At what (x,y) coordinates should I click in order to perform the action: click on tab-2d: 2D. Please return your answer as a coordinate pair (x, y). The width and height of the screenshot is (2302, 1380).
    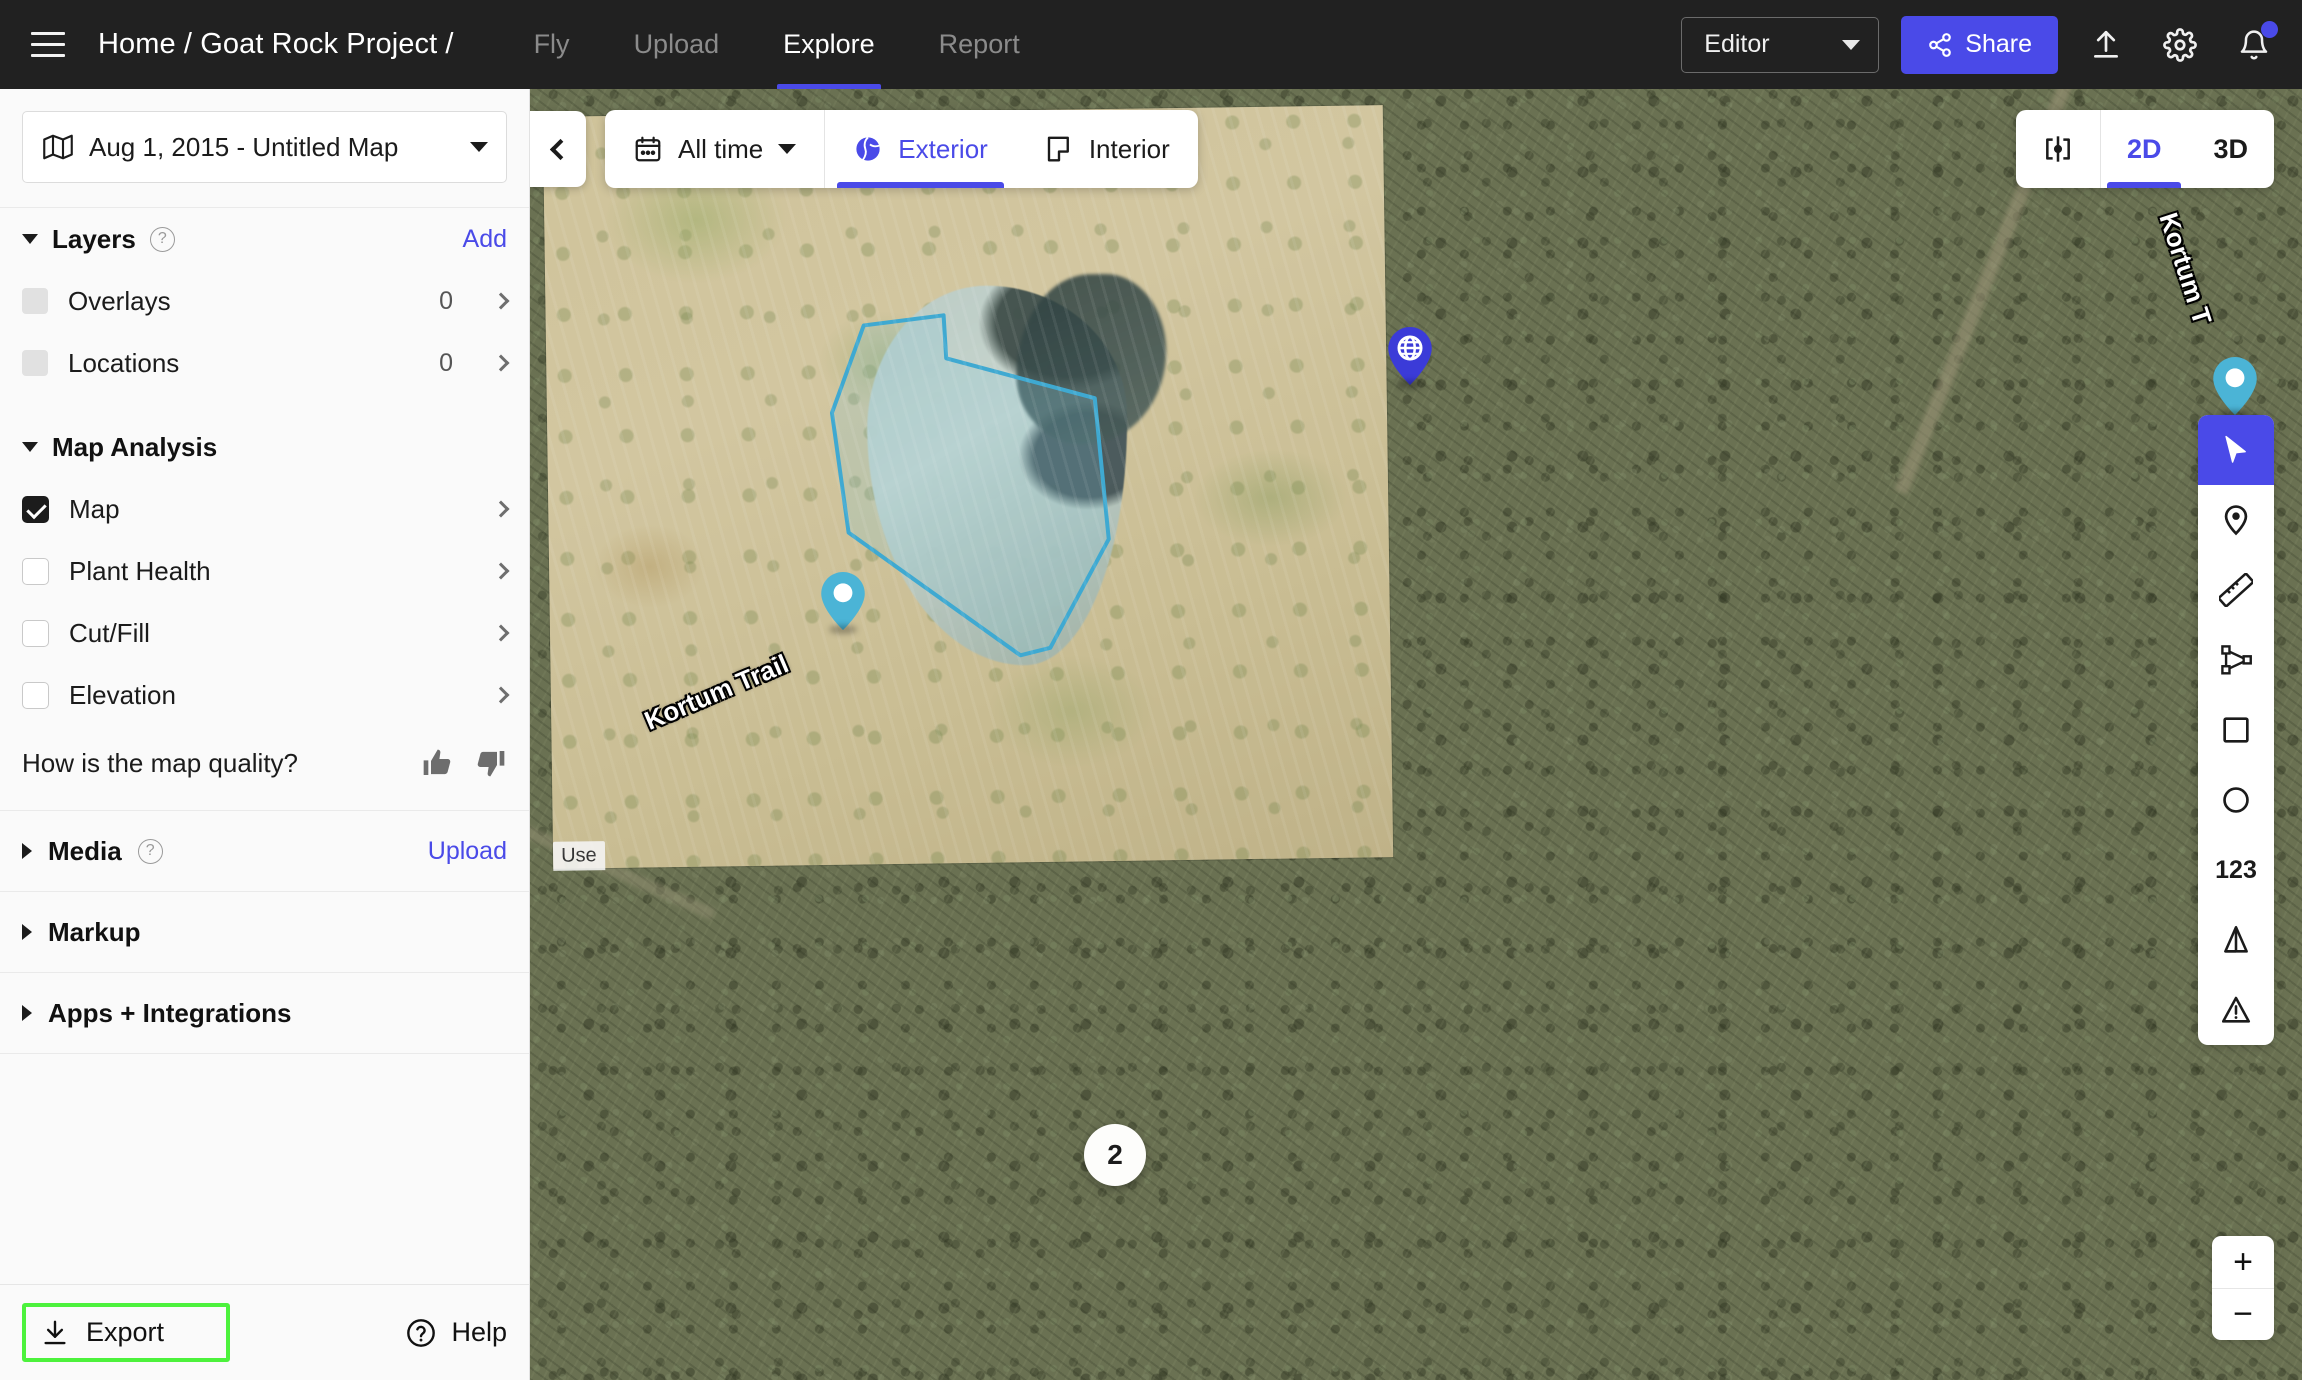
    Looking at the image, I should click on (2143, 149).